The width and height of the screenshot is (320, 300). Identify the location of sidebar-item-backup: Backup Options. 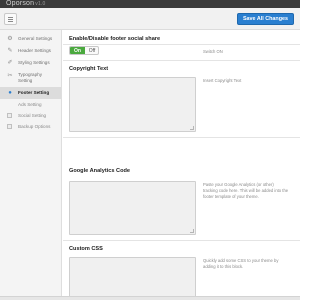
(30, 126).